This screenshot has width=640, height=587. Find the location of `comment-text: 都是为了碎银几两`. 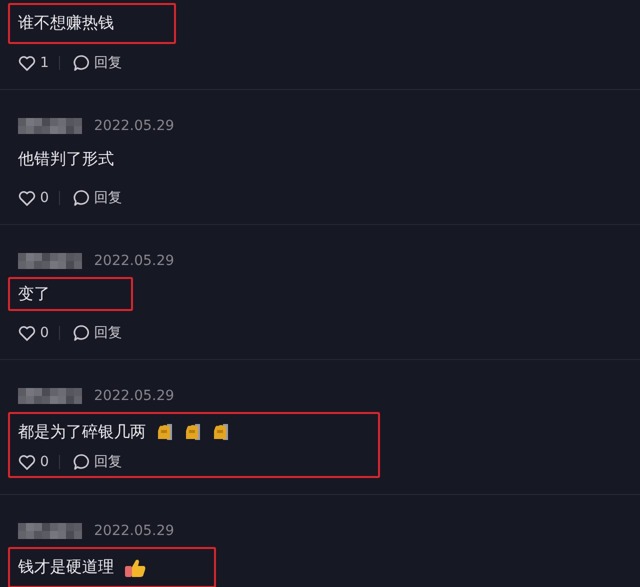

comment-text: 都是为了碎银几两 is located at coordinates (82, 432).